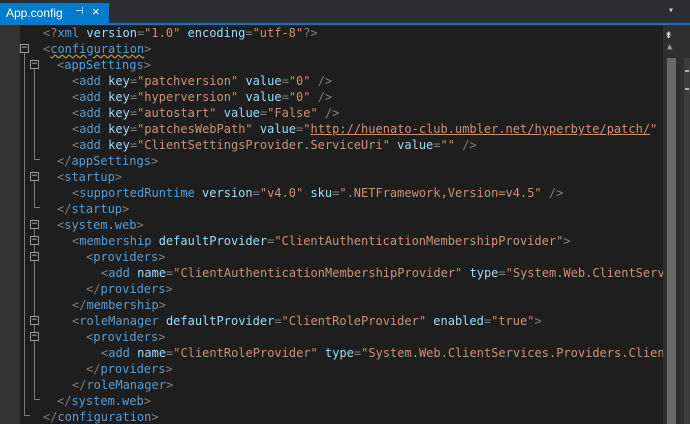 This screenshot has width=690, height=424. What do you see at coordinates (669, 47) in the screenshot?
I see `scroll-up-icon: ▲` at bounding box center [669, 47].